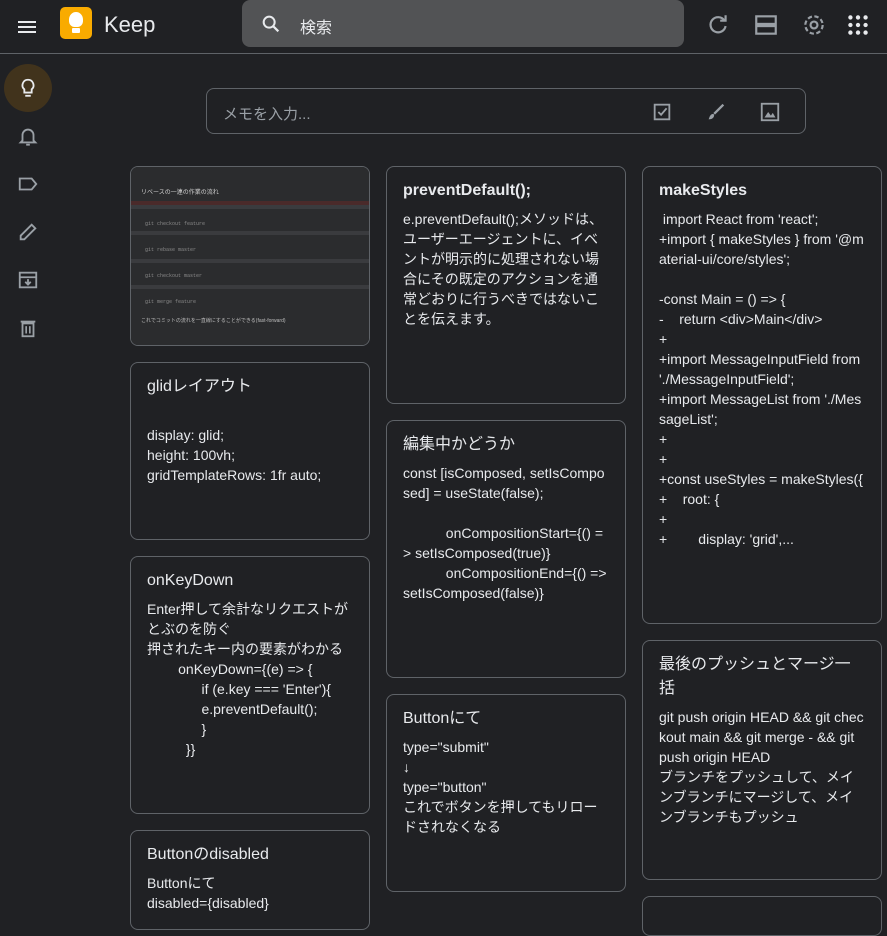 The height and width of the screenshot is (936, 887). I want to click on sidebar-item-archive, so click(28, 280).